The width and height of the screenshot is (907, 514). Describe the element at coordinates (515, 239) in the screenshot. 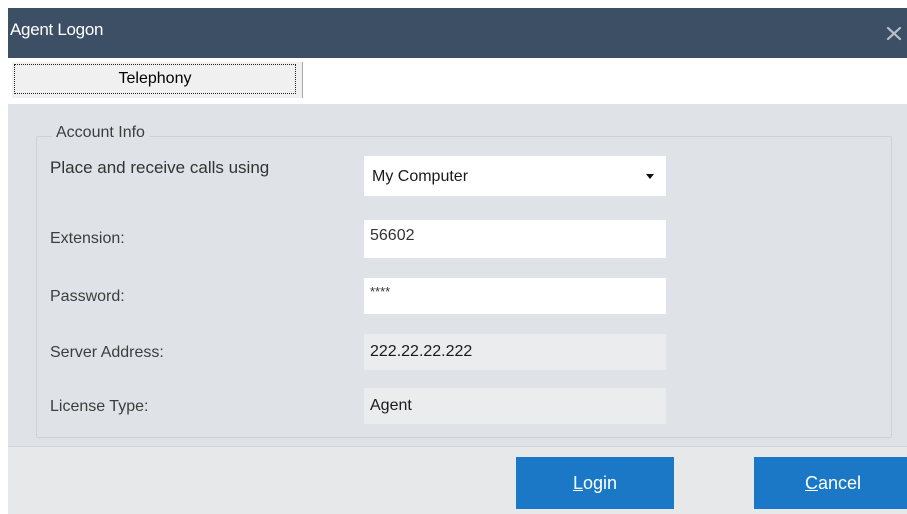

I see `extension-input` at that location.